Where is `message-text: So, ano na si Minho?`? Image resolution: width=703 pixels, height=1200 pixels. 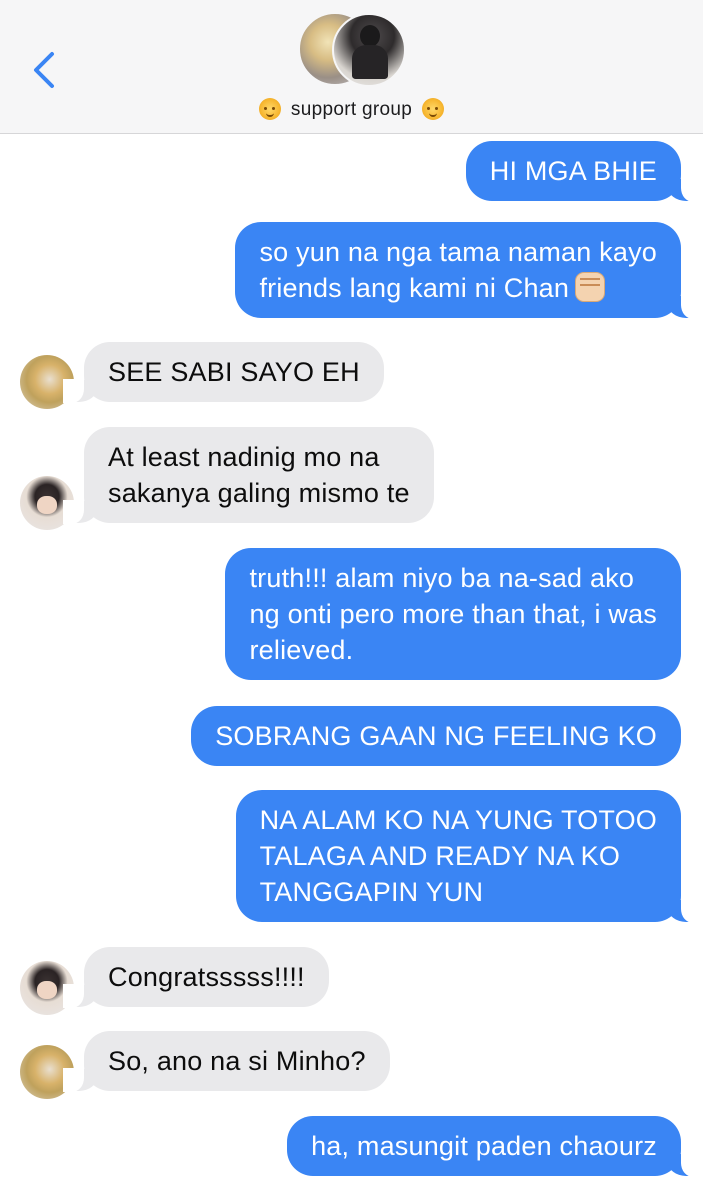 message-text: So, ano na si Minho? is located at coordinates (237, 1061).